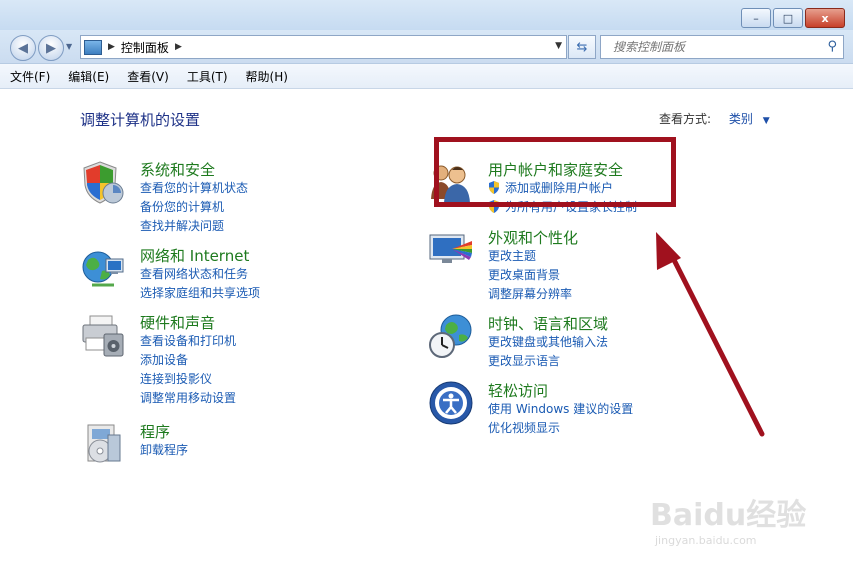 The height and width of the screenshot is (570, 853). I want to click on watermark-brand: Baidu经验, so click(728, 515).